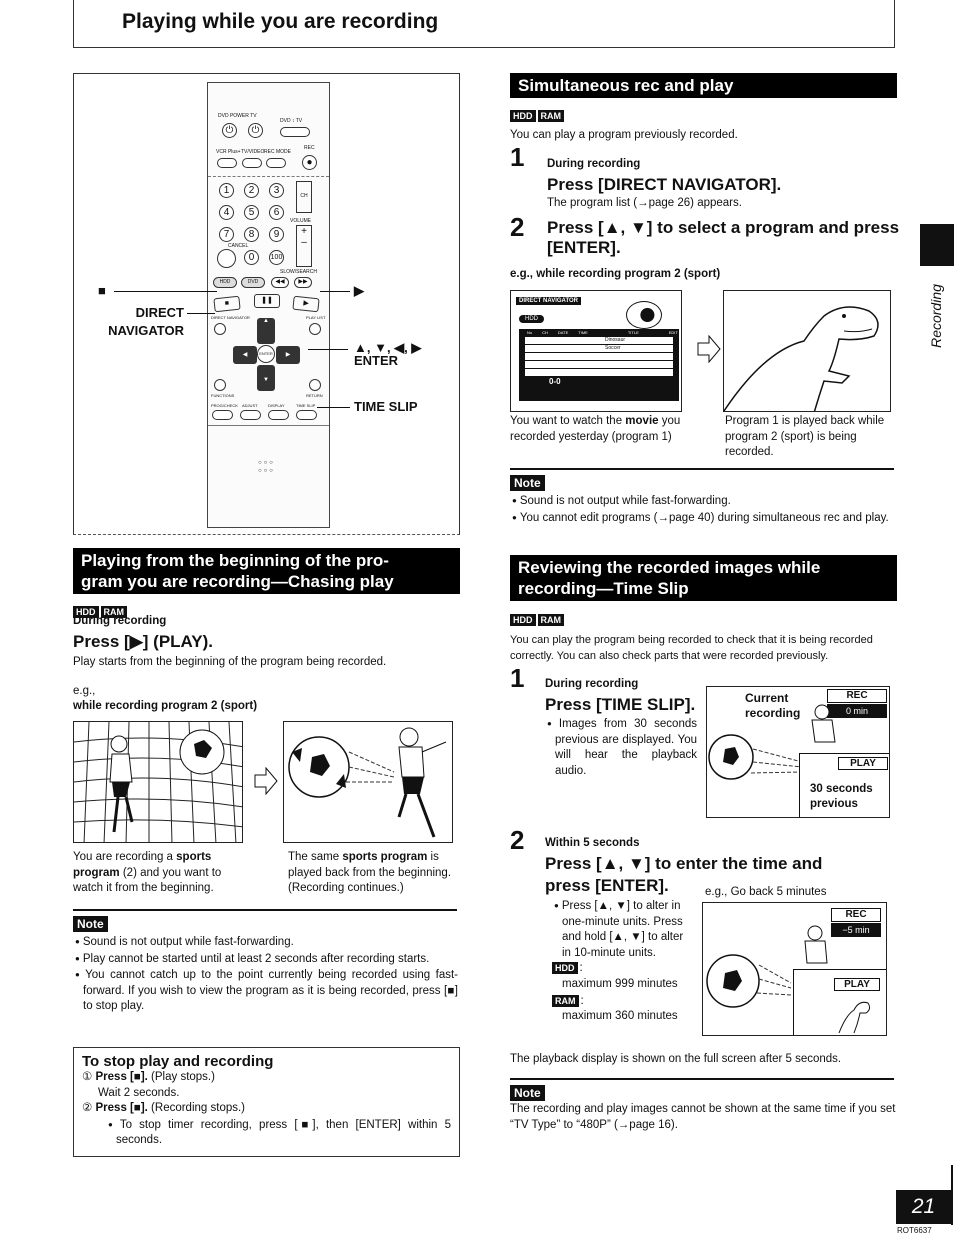 The height and width of the screenshot is (1233, 954). I want to click on screen-header: DIRECT NAVIGATOR, so click(549, 301).